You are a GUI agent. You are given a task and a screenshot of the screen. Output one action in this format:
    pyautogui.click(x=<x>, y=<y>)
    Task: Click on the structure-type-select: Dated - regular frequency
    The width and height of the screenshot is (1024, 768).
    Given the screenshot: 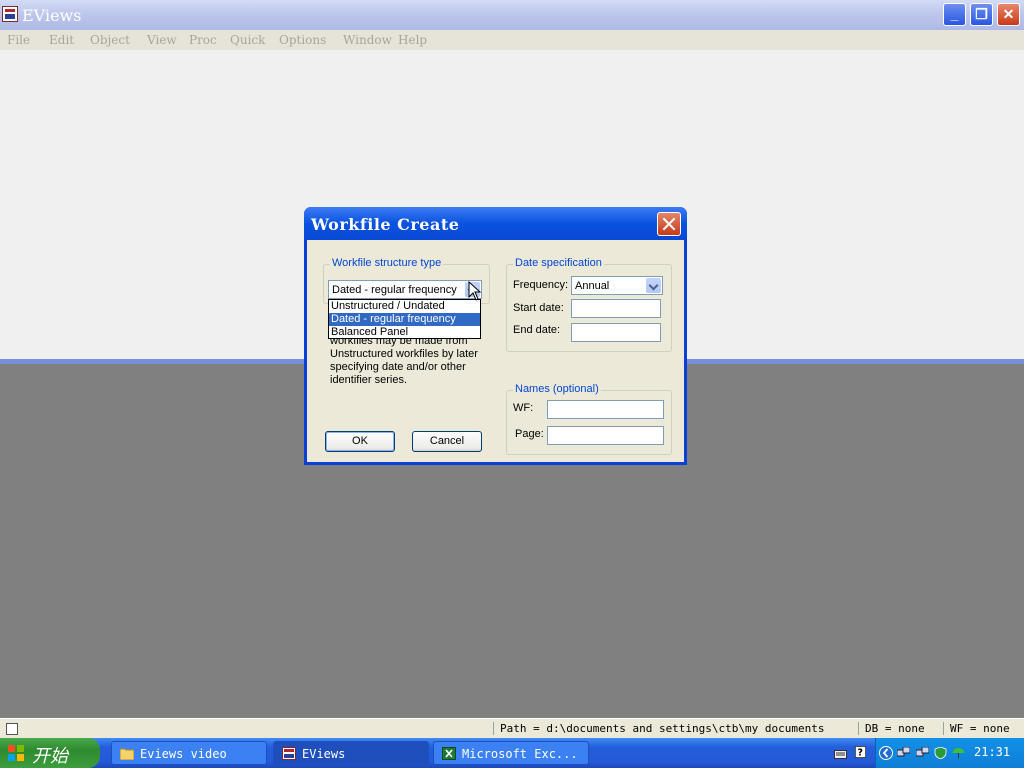 What is the action you would take?
    pyautogui.click(x=405, y=289)
    